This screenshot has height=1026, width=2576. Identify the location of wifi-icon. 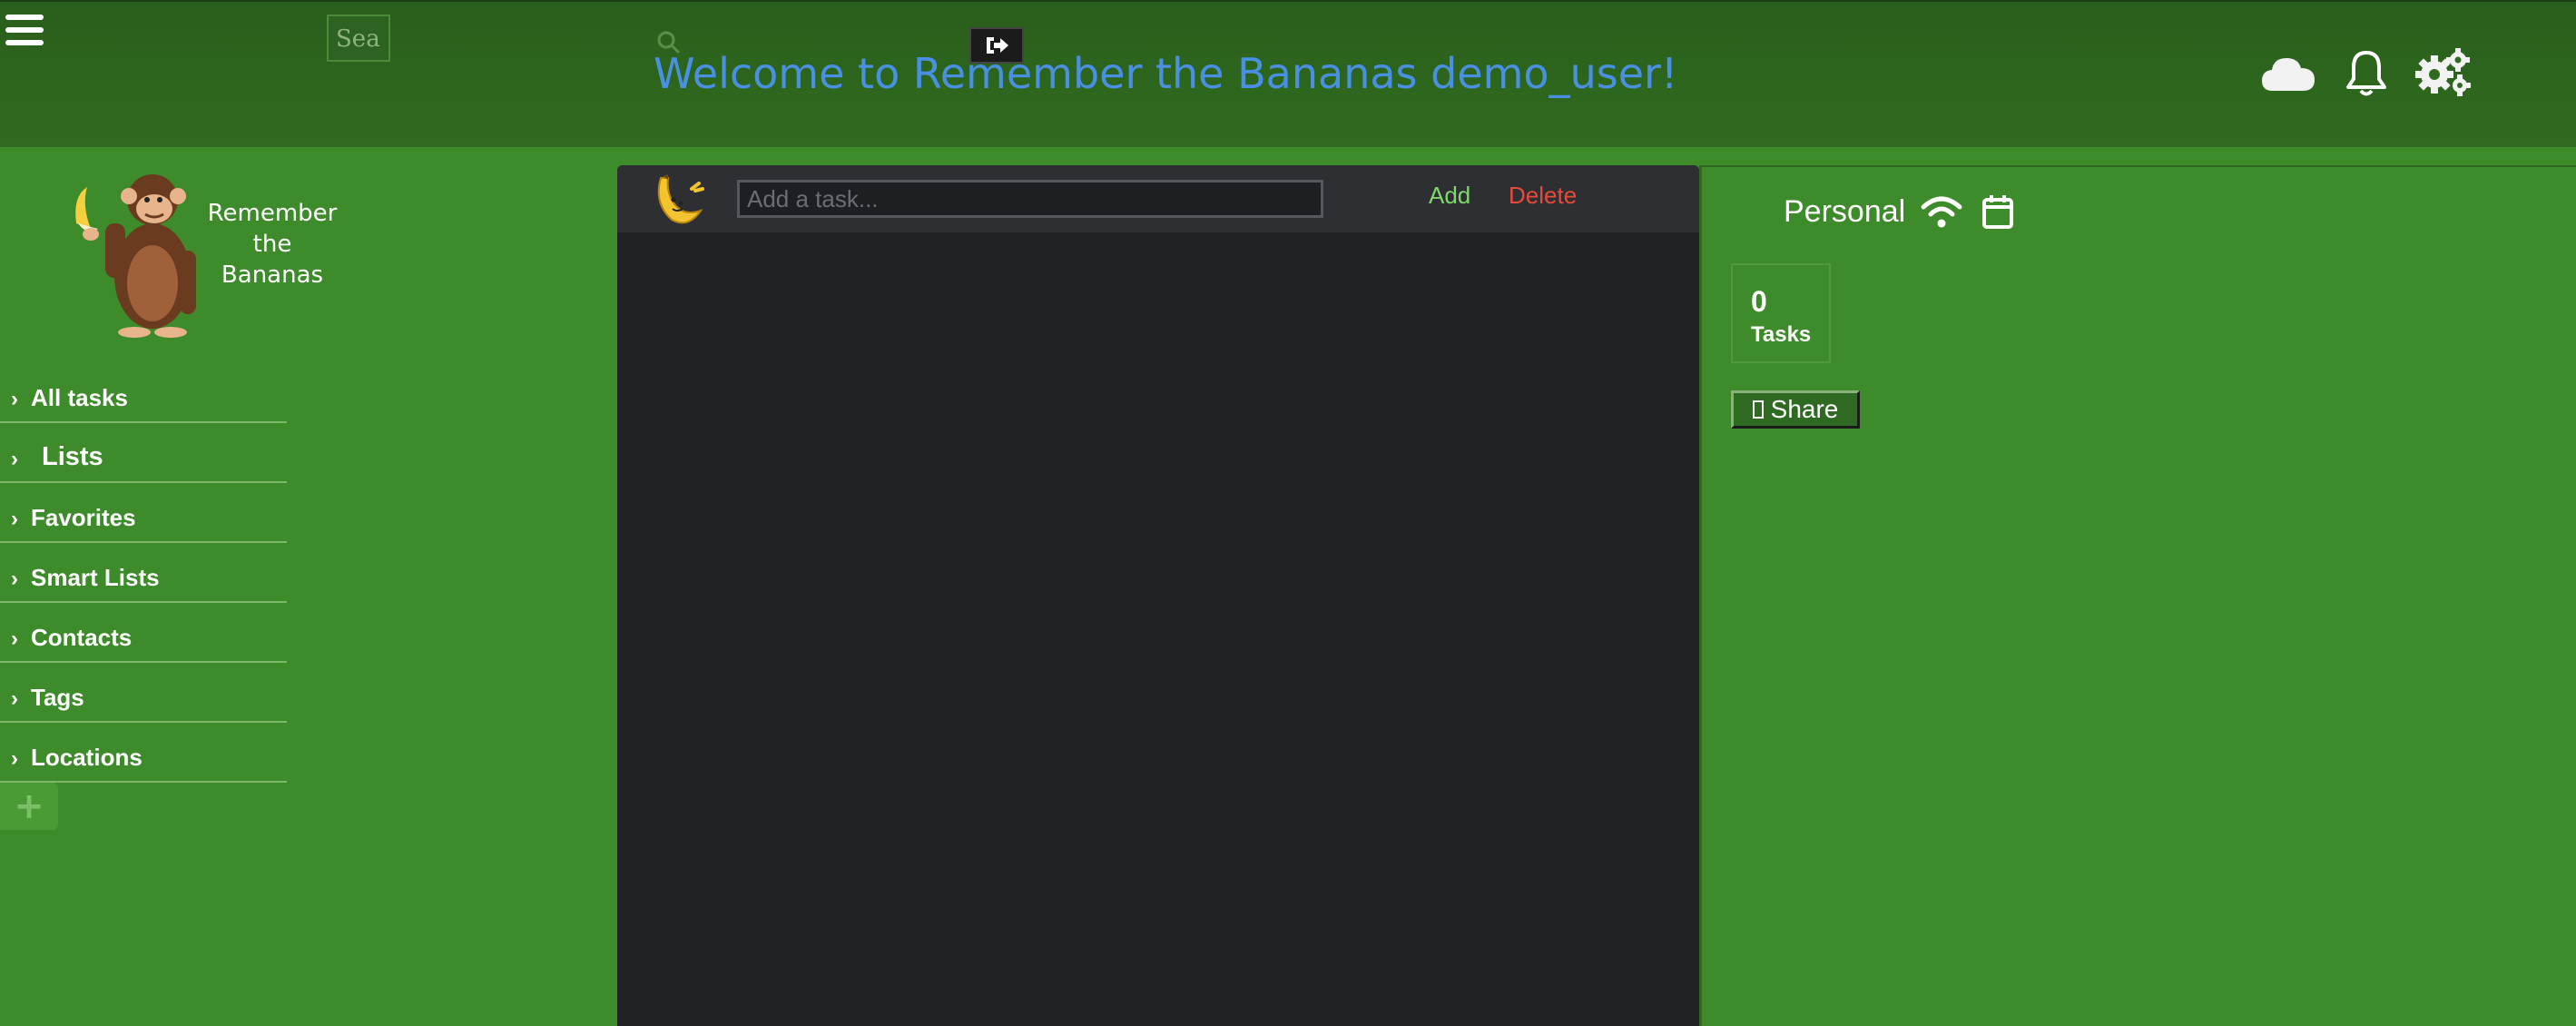
(1941, 212).